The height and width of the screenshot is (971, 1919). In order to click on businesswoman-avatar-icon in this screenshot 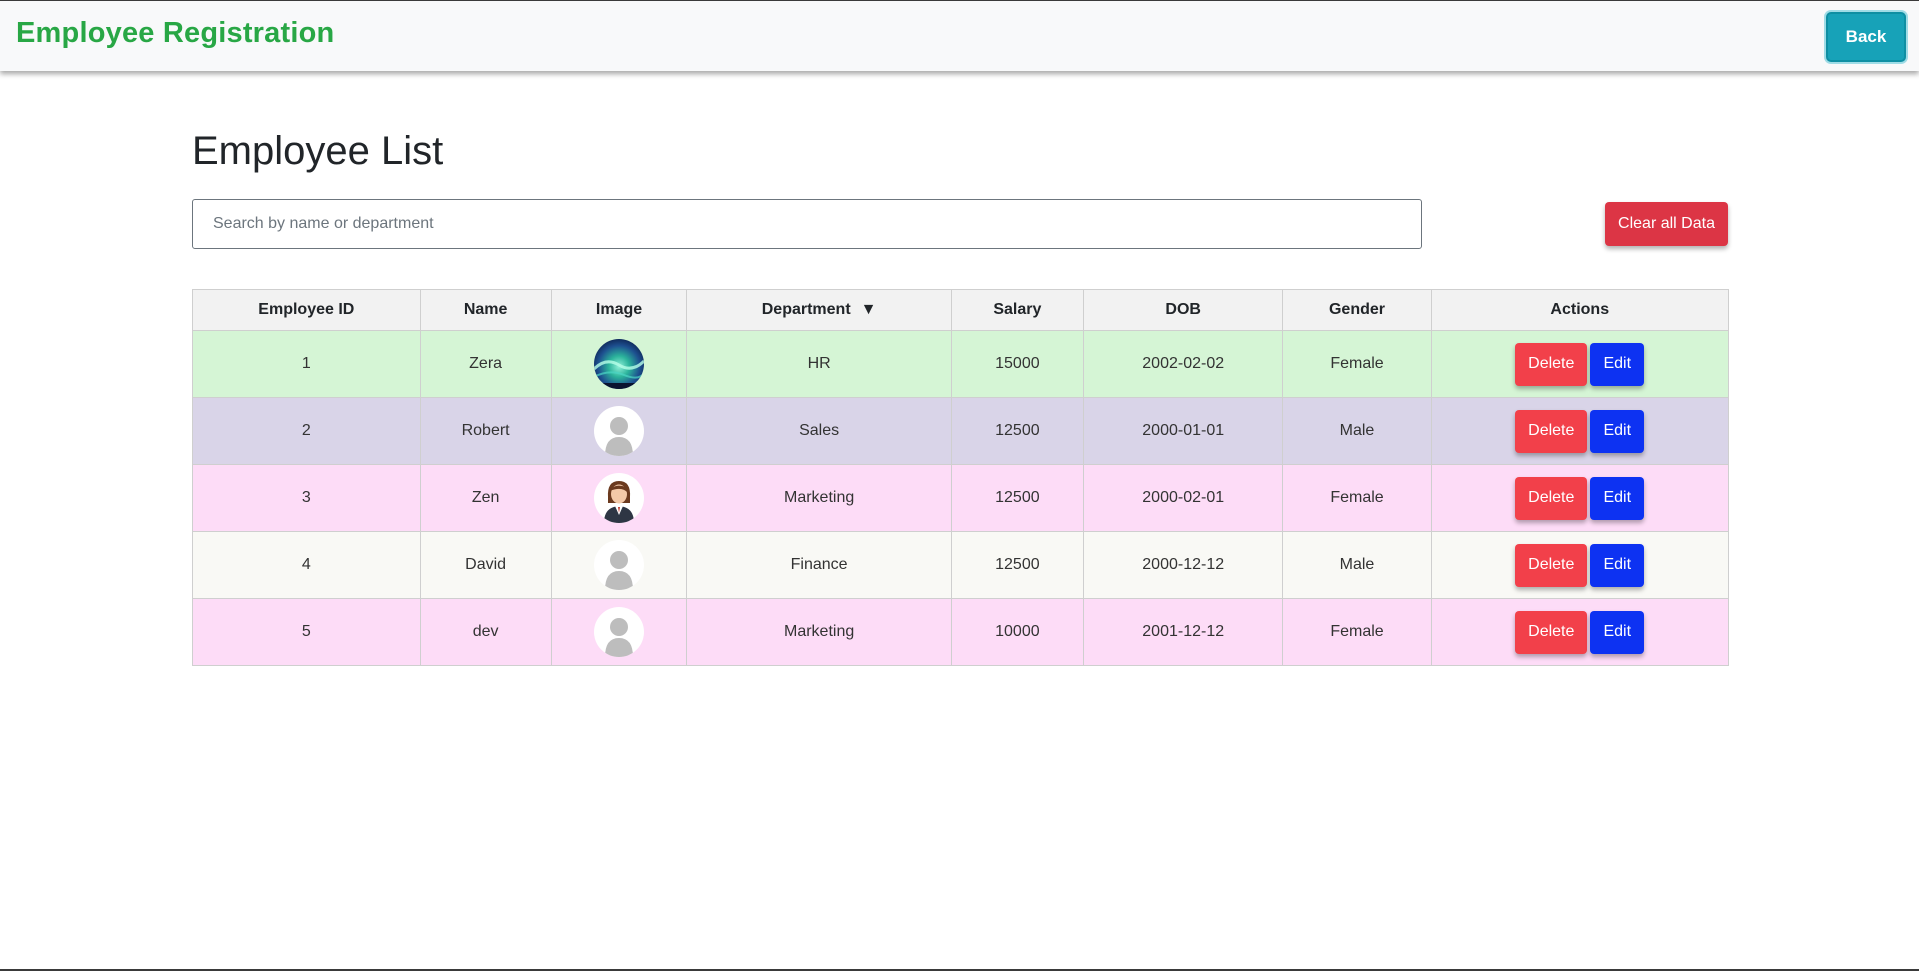, I will do `click(619, 498)`.